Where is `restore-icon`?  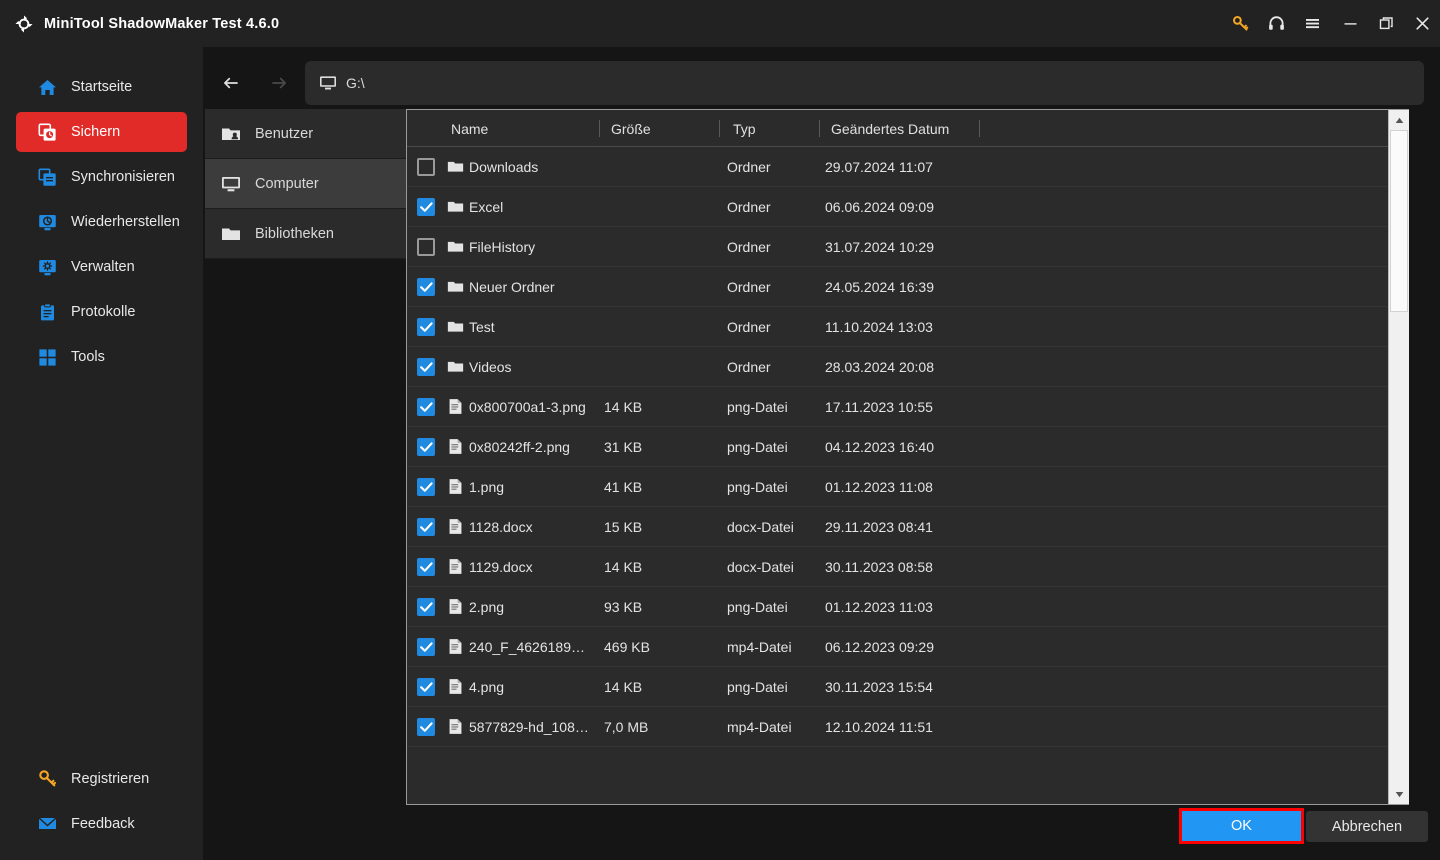 restore-icon is located at coordinates (47, 222).